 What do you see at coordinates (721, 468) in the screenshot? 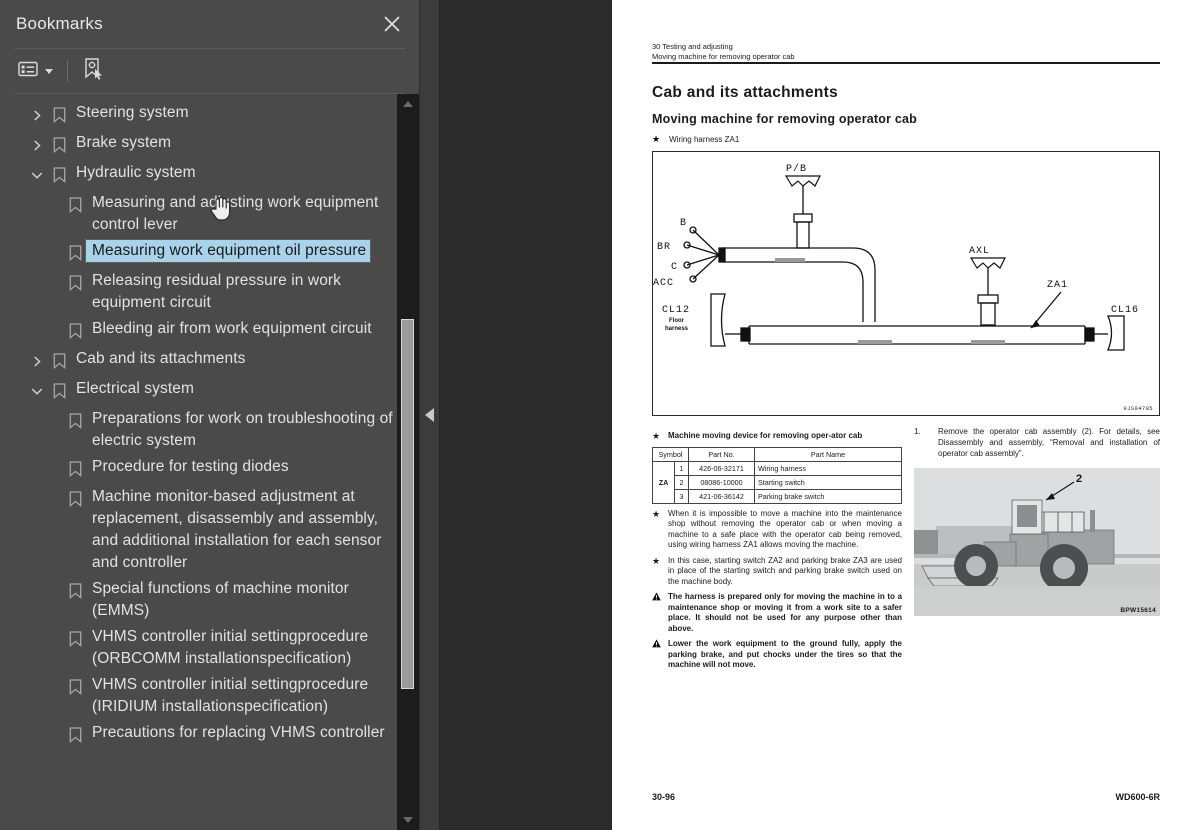
I see `cell-part-no: 426-06-32171` at bounding box center [721, 468].